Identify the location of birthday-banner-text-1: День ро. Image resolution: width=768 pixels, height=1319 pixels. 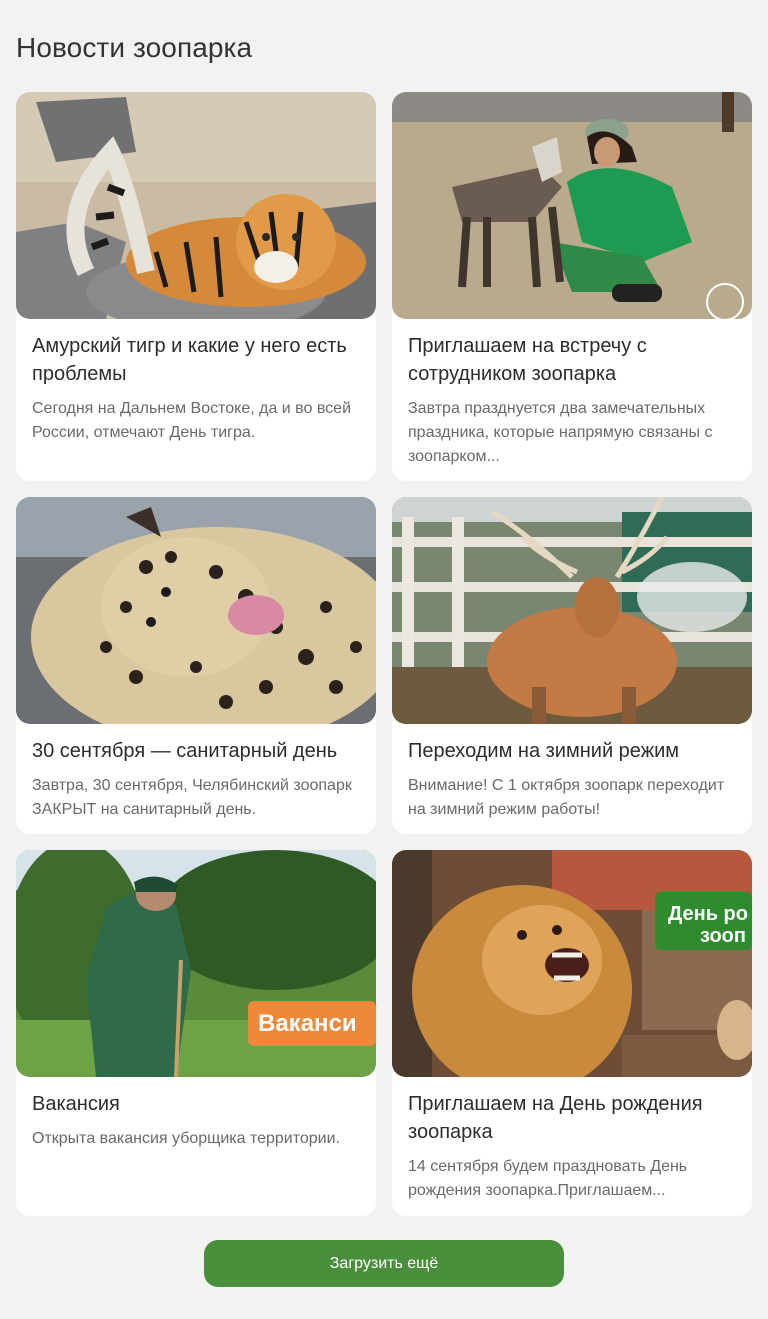
(708, 914).